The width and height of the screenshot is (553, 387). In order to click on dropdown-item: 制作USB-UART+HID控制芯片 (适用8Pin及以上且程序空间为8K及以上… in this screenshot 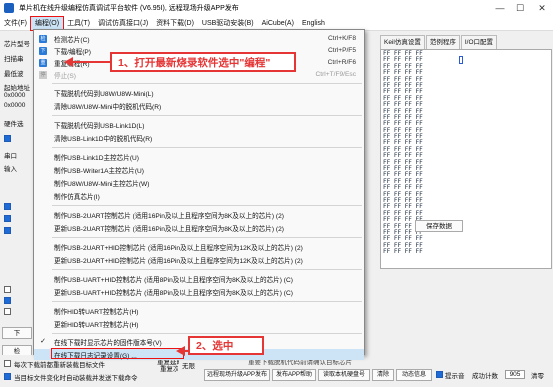, I will do `click(199, 278)`.